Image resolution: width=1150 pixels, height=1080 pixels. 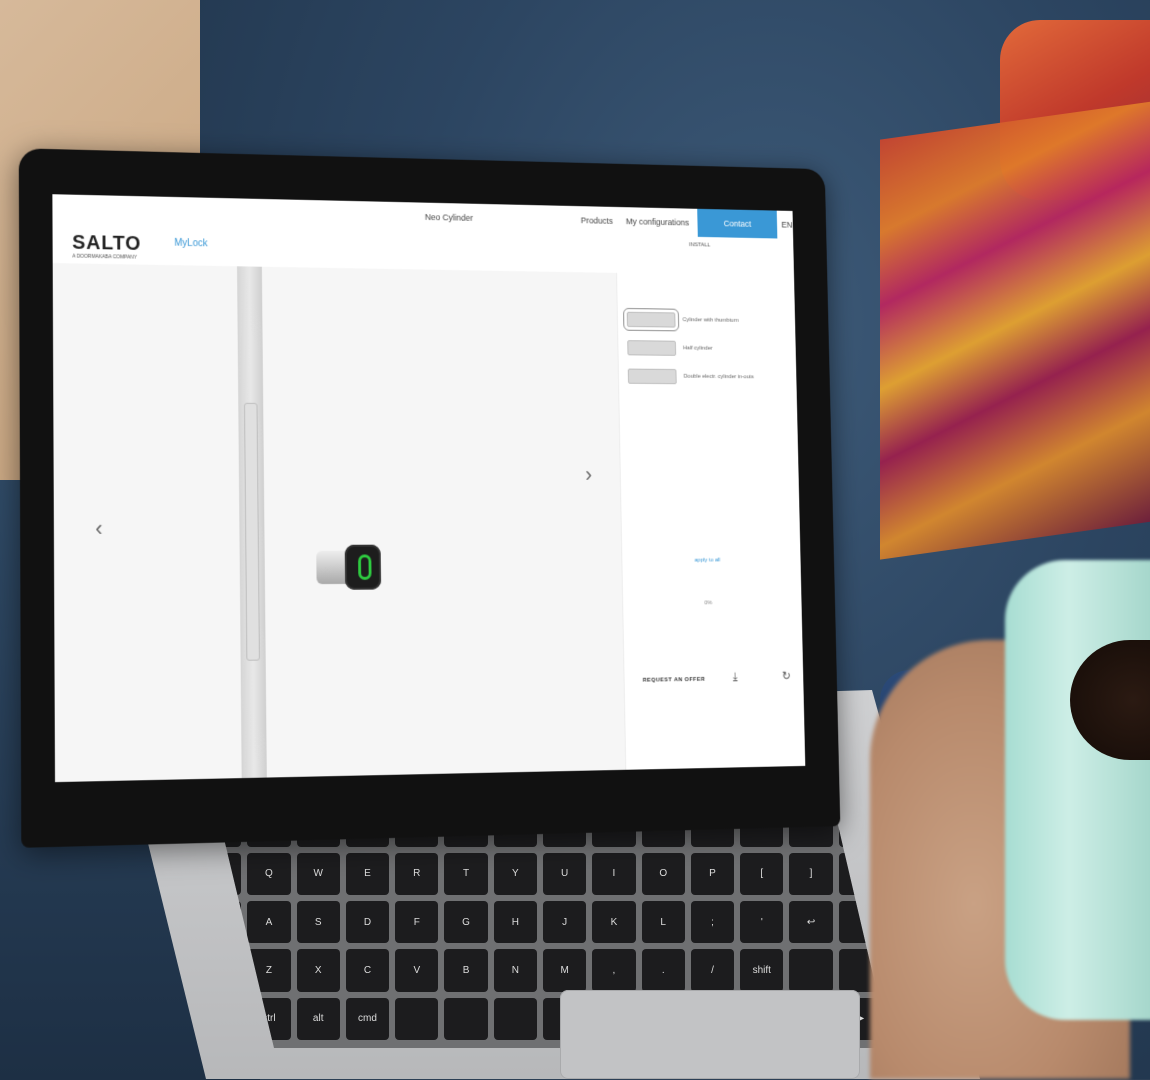 I want to click on logo-subtitle: A DOORMAKABA COMPANY, so click(x=105, y=257).